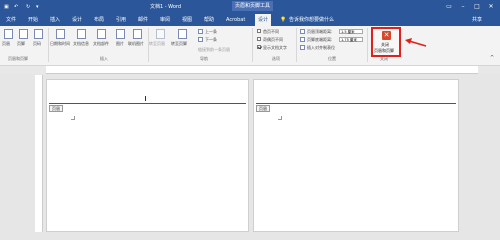  Describe the element at coordinates (60, 43) in the screenshot. I see `date-time-label: 日期和时间` at that location.